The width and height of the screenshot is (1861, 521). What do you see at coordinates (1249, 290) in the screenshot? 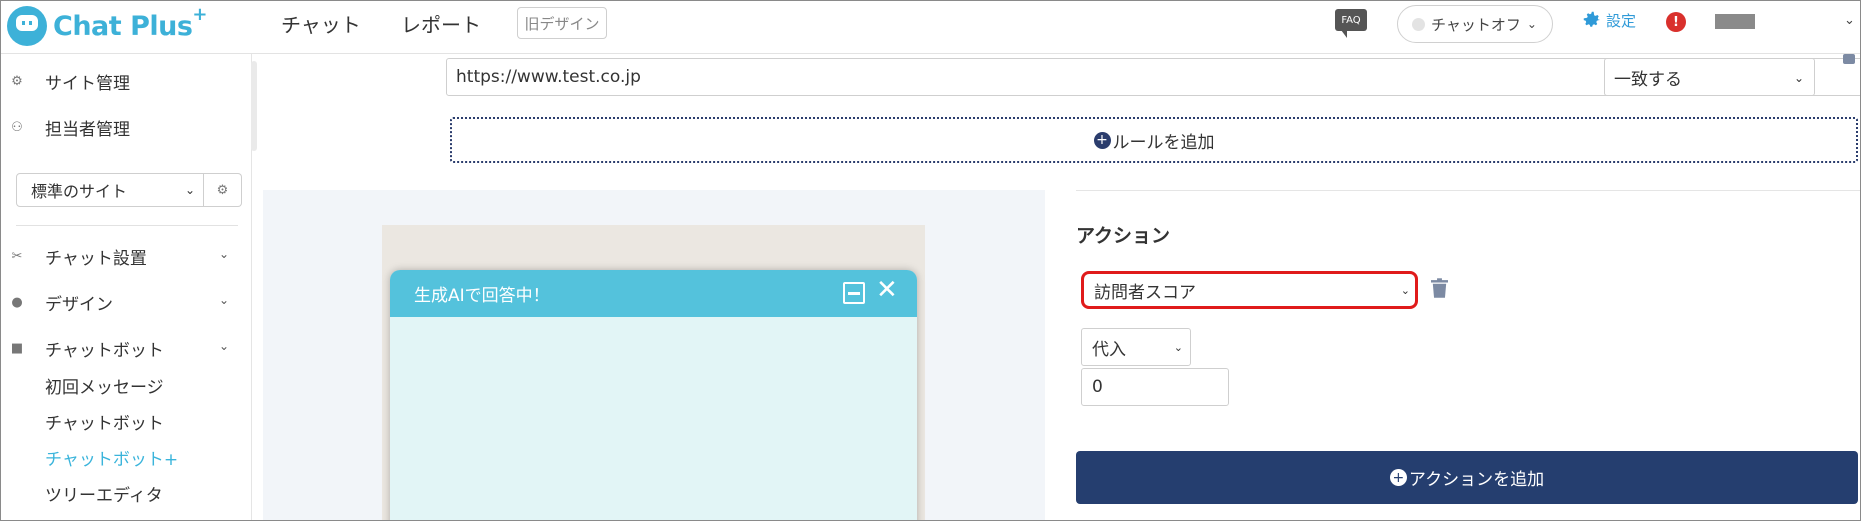
I see `action-type-select: 訪問者スコア ⌄` at bounding box center [1249, 290].